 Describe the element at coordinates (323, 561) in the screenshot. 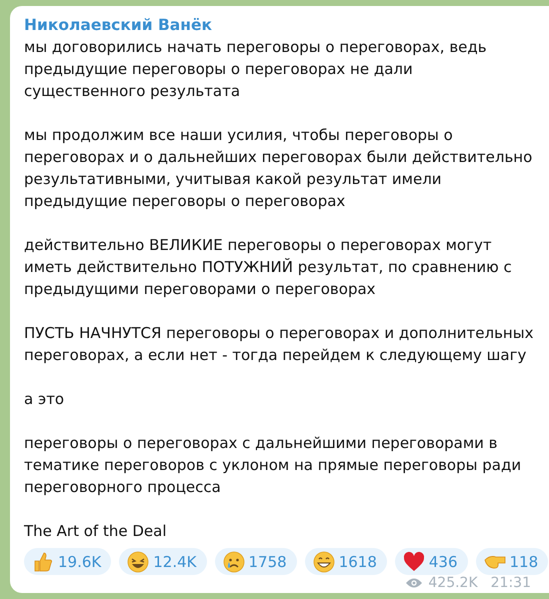

I see `grinning-face-icon` at that location.